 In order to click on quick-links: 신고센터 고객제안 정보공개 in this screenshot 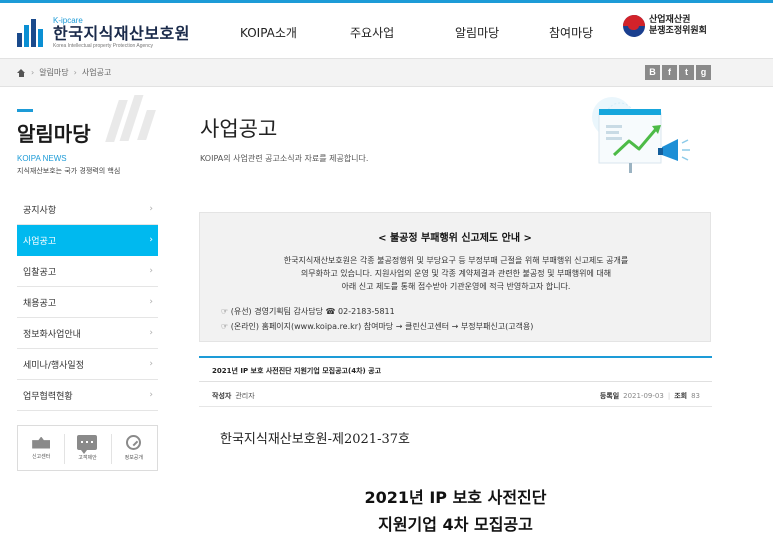, I will do `click(87, 448)`.